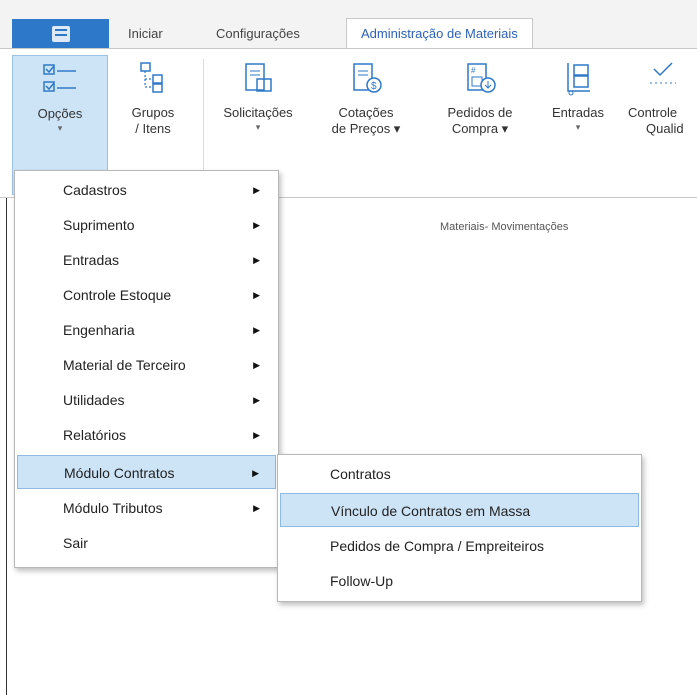  Describe the element at coordinates (480, 112) in the screenshot. I see `pedidos-de-label: Pedidos de` at that location.